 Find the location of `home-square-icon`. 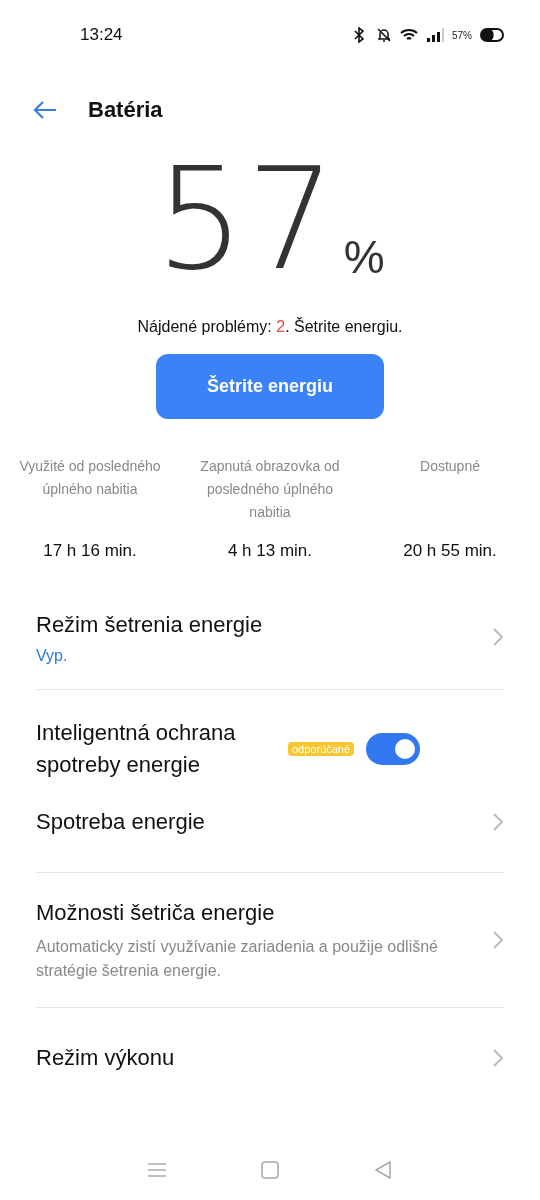

home-square-icon is located at coordinates (270, 1170).